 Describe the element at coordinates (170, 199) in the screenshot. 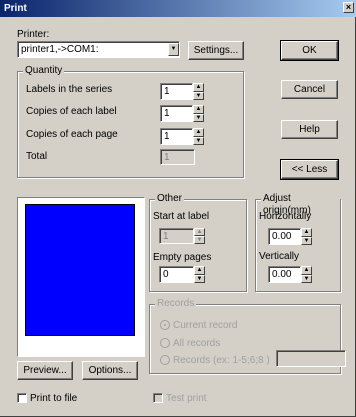

I see `other-title: Other` at that location.